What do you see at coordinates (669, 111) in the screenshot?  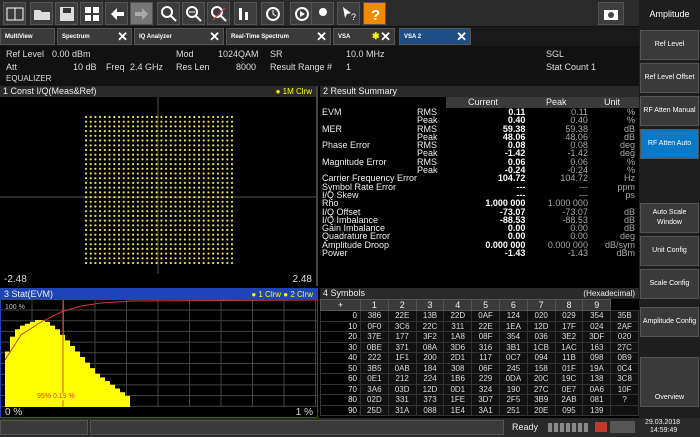 I see `softkey-rf-atten-manual: RF Atten Manual` at bounding box center [669, 111].